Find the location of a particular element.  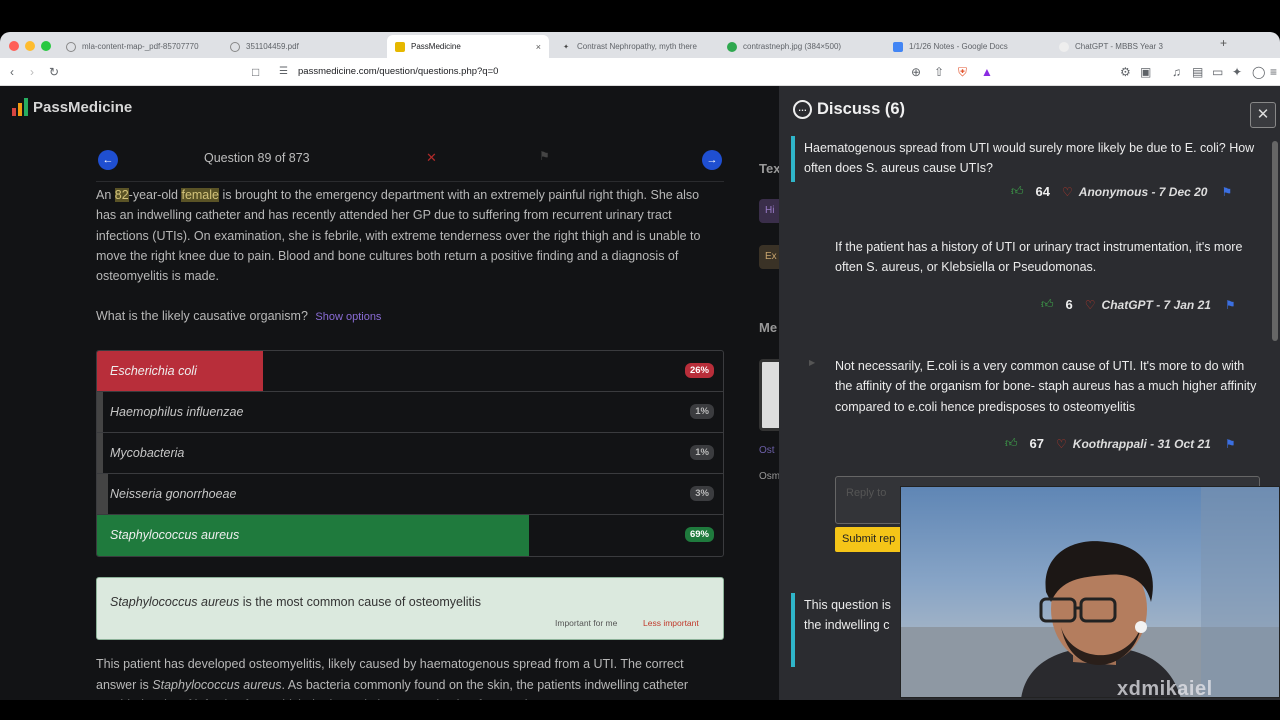

logo-text: PassMedicine is located at coordinates (83, 107).